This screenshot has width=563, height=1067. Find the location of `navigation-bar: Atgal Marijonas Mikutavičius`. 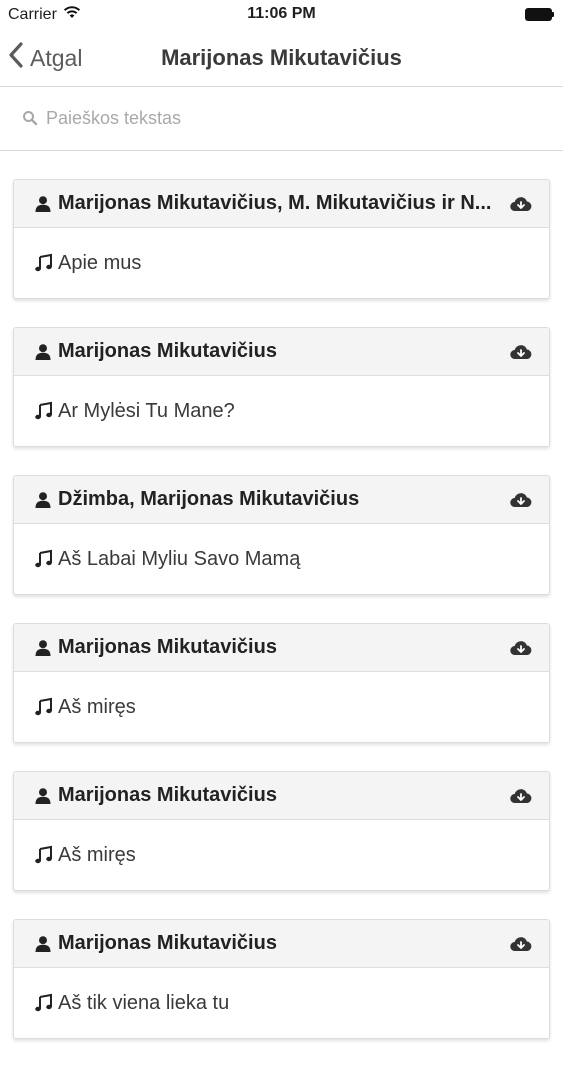

navigation-bar: Atgal Marijonas Mikutavičius is located at coordinates (281, 58).